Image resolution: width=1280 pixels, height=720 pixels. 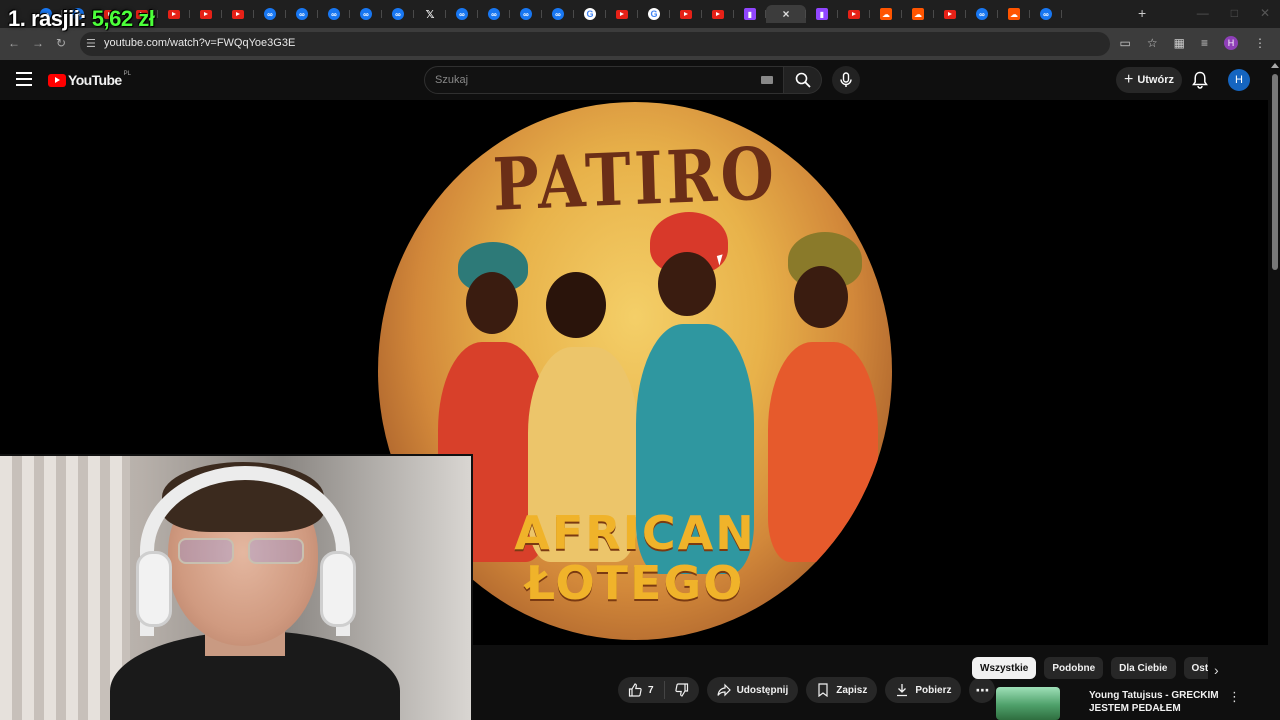 What do you see at coordinates (89, 79) in the screenshot?
I see `youtube-logo: YouTube PL` at bounding box center [89, 79].